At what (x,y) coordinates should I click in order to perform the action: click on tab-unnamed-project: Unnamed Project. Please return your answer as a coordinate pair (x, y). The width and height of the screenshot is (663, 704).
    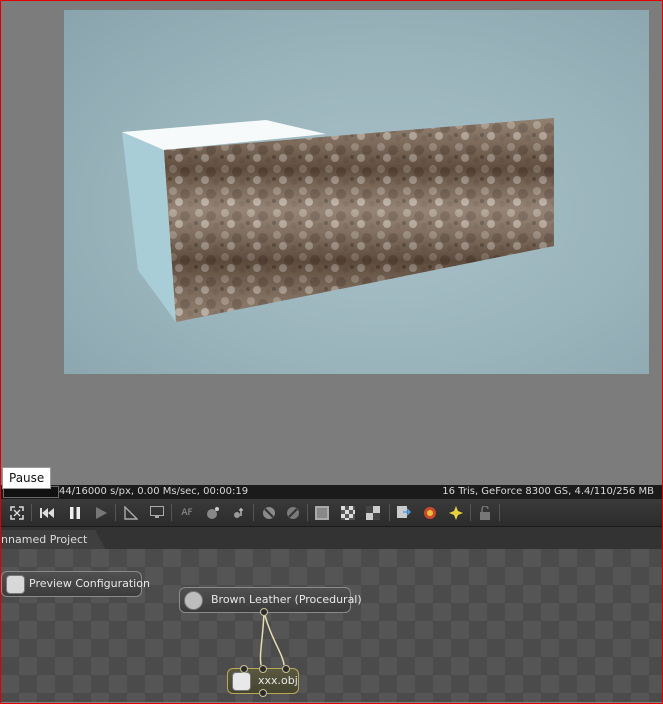
    Looking at the image, I should click on (52, 539).